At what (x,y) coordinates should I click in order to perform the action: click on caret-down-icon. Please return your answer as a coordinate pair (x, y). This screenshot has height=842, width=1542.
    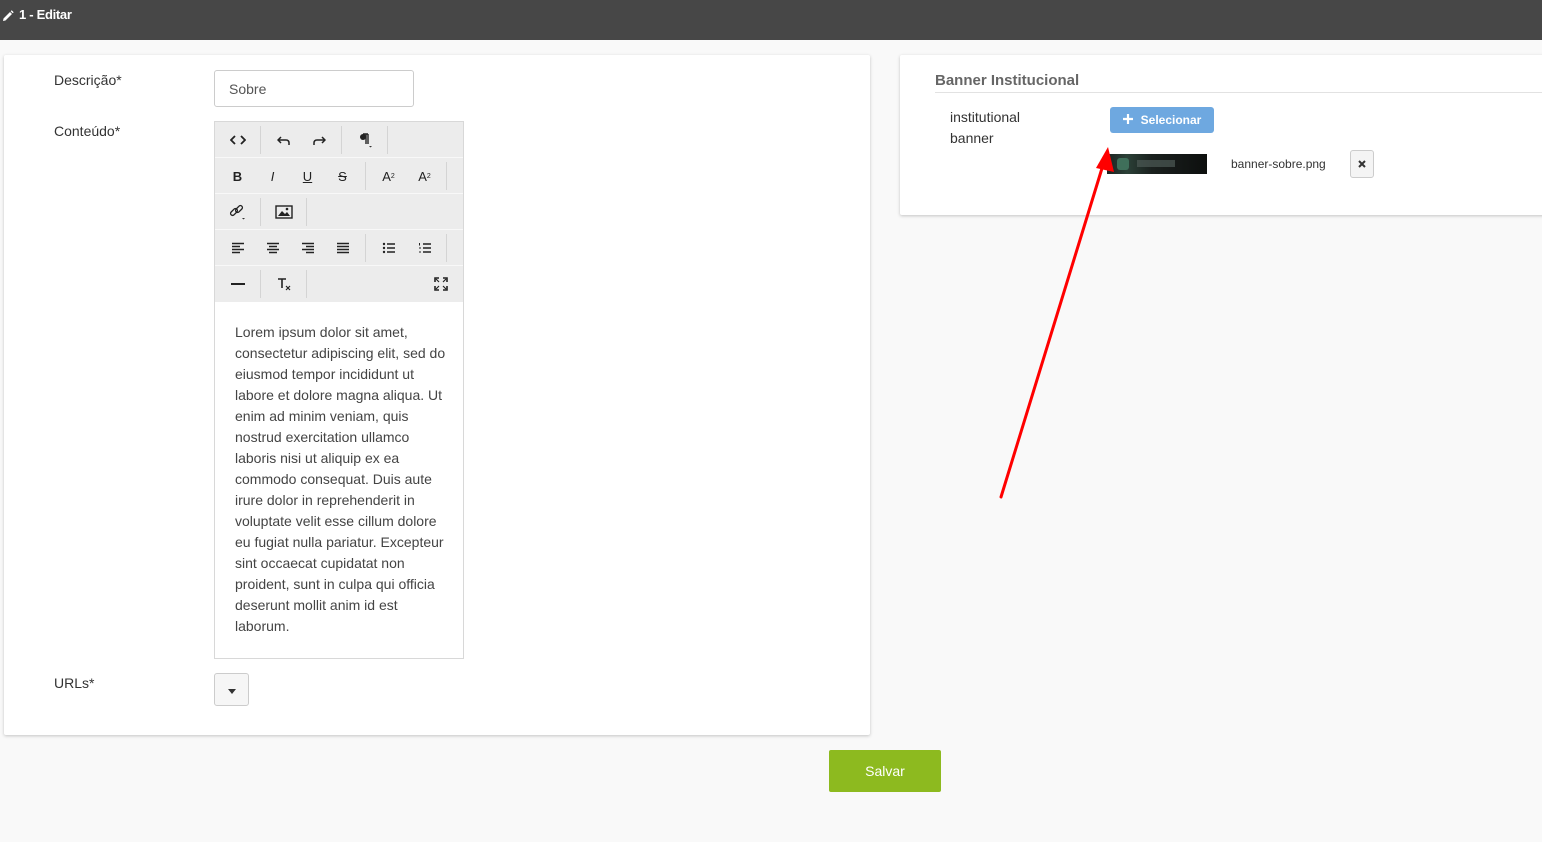
    Looking at the image, I should click on (231, 690).